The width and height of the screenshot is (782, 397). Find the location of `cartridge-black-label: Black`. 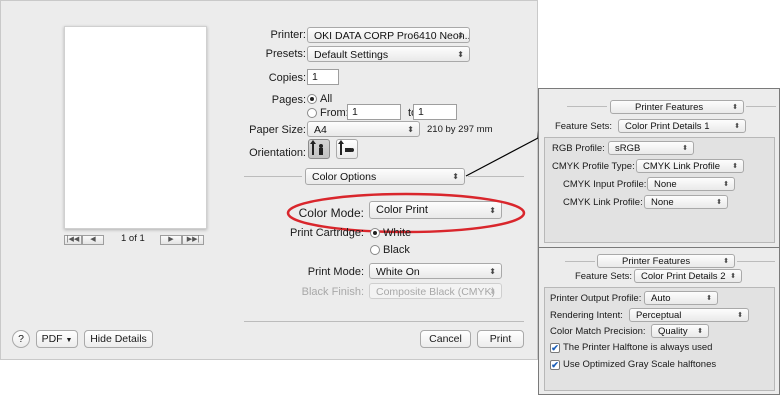

cartridge-black-label: Black is located at coordinates (396, 250).